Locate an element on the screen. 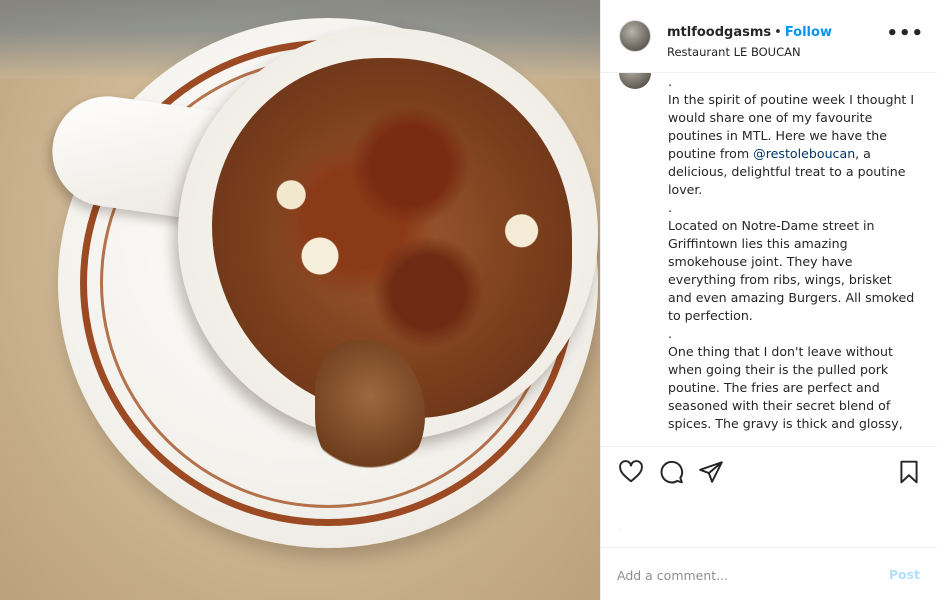 This screenshot has width=937, height=601. post-meta: · is located at coordinates (769, 521).